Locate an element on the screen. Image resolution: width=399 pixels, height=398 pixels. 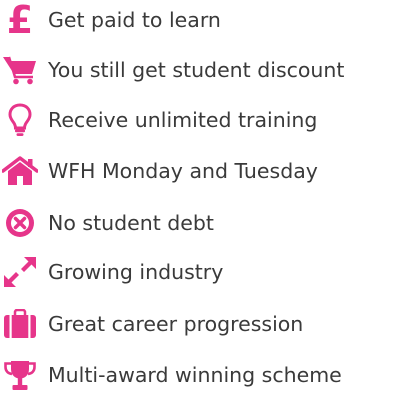
list-item: WFH Monday and Tuesday is located at coordinates (159, 171).